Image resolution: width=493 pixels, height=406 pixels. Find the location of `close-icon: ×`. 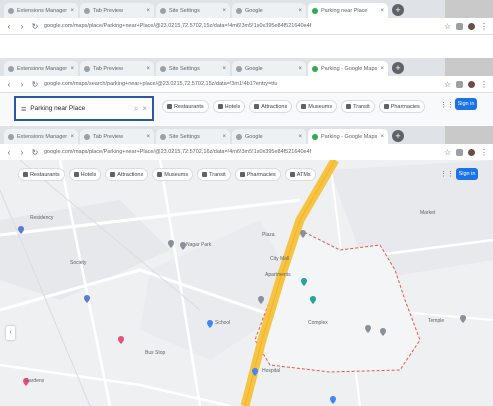

close-icon: × is located at coordinates (144, 108).